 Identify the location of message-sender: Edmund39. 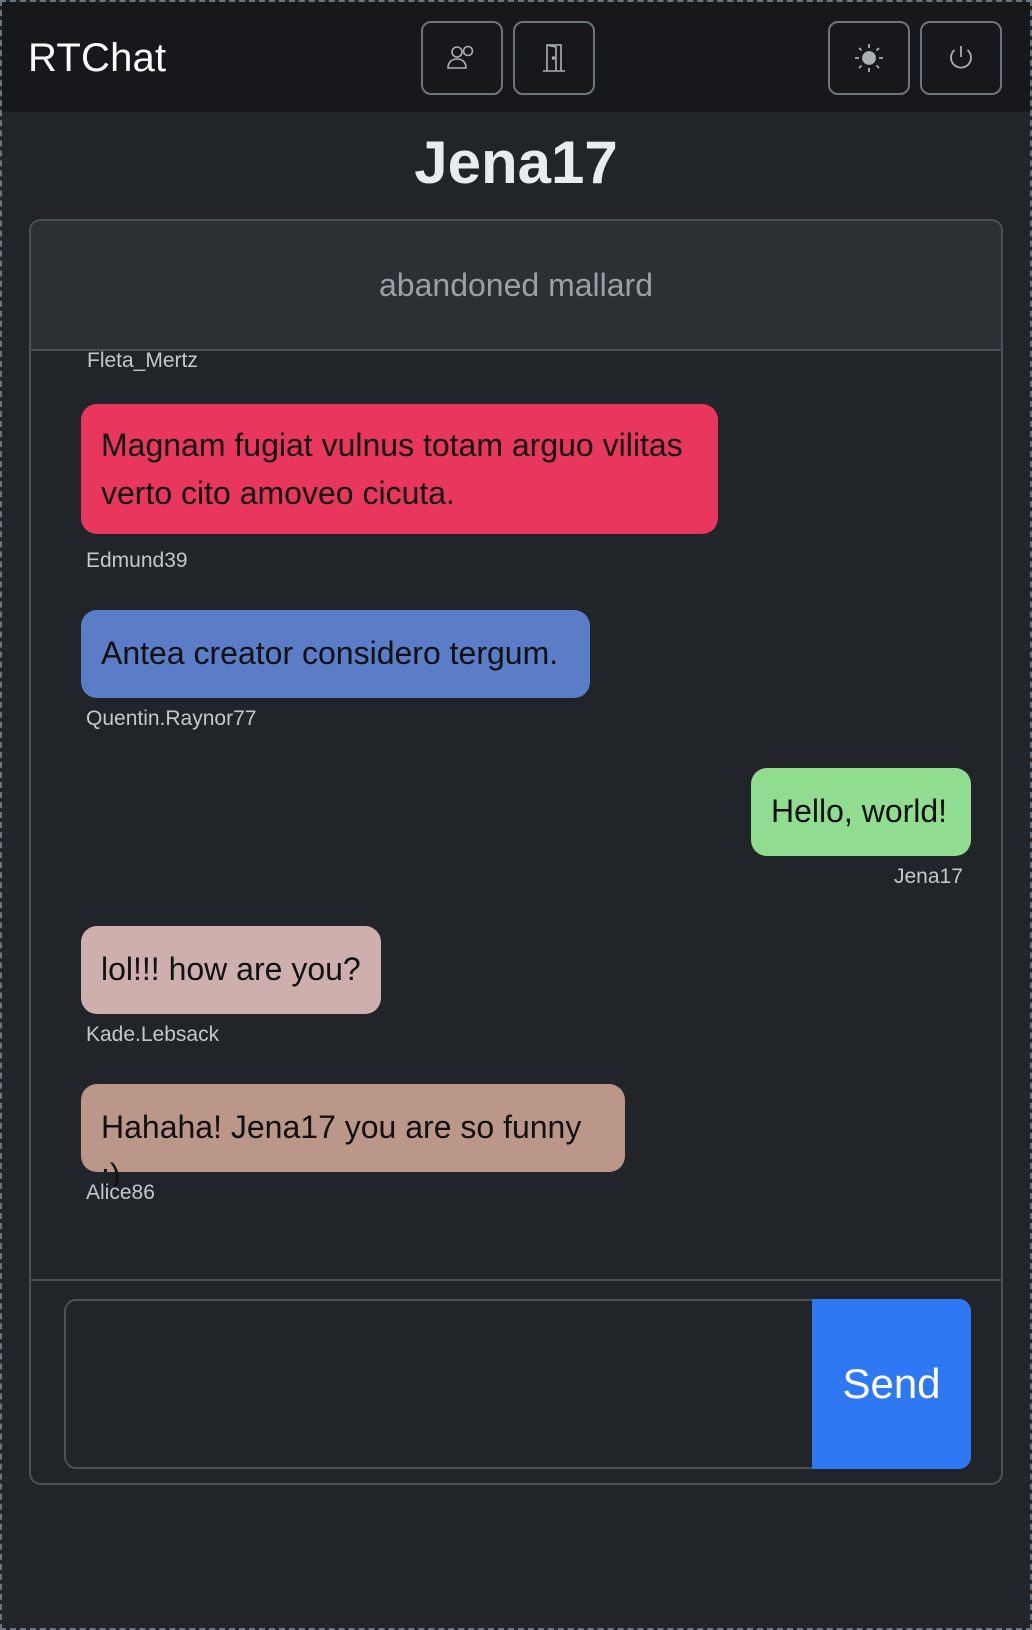
(137, 560).